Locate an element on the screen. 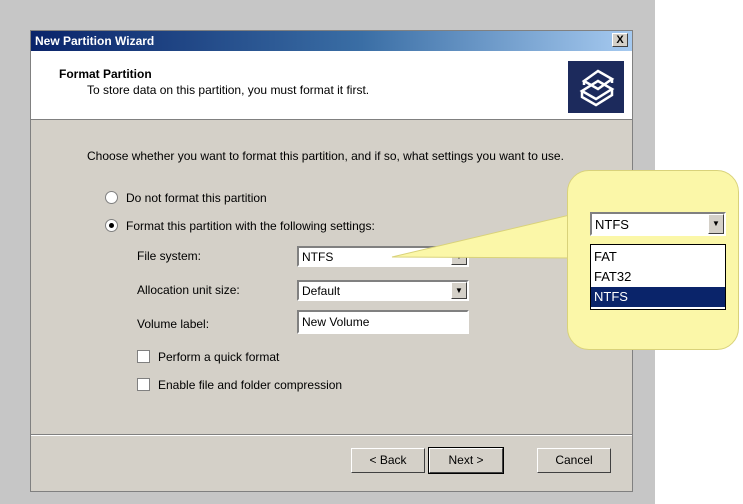 The image size is (743, 504). file-system-dropdown-list: FAT FAT32 NTFS is located at coordinates (658, 277).